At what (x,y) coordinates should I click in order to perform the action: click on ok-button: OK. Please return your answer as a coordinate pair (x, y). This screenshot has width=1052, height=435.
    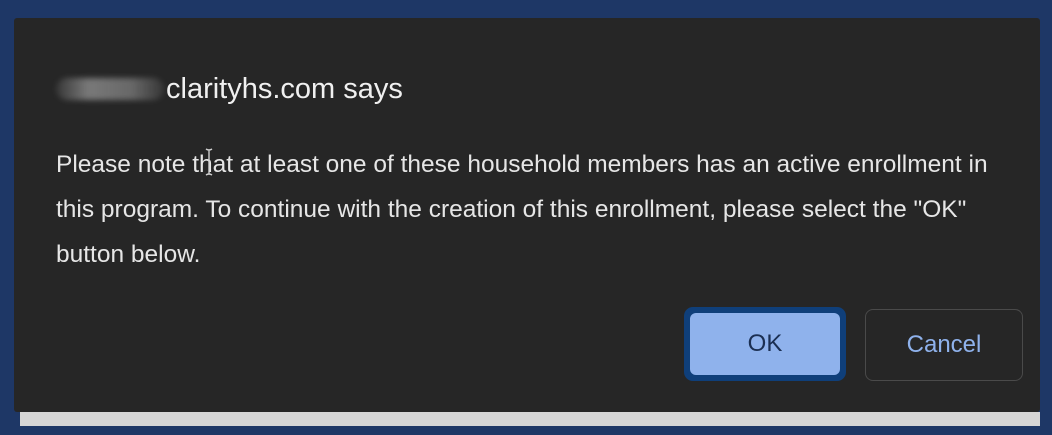
    Looking at the image, I should click on (765, 344).